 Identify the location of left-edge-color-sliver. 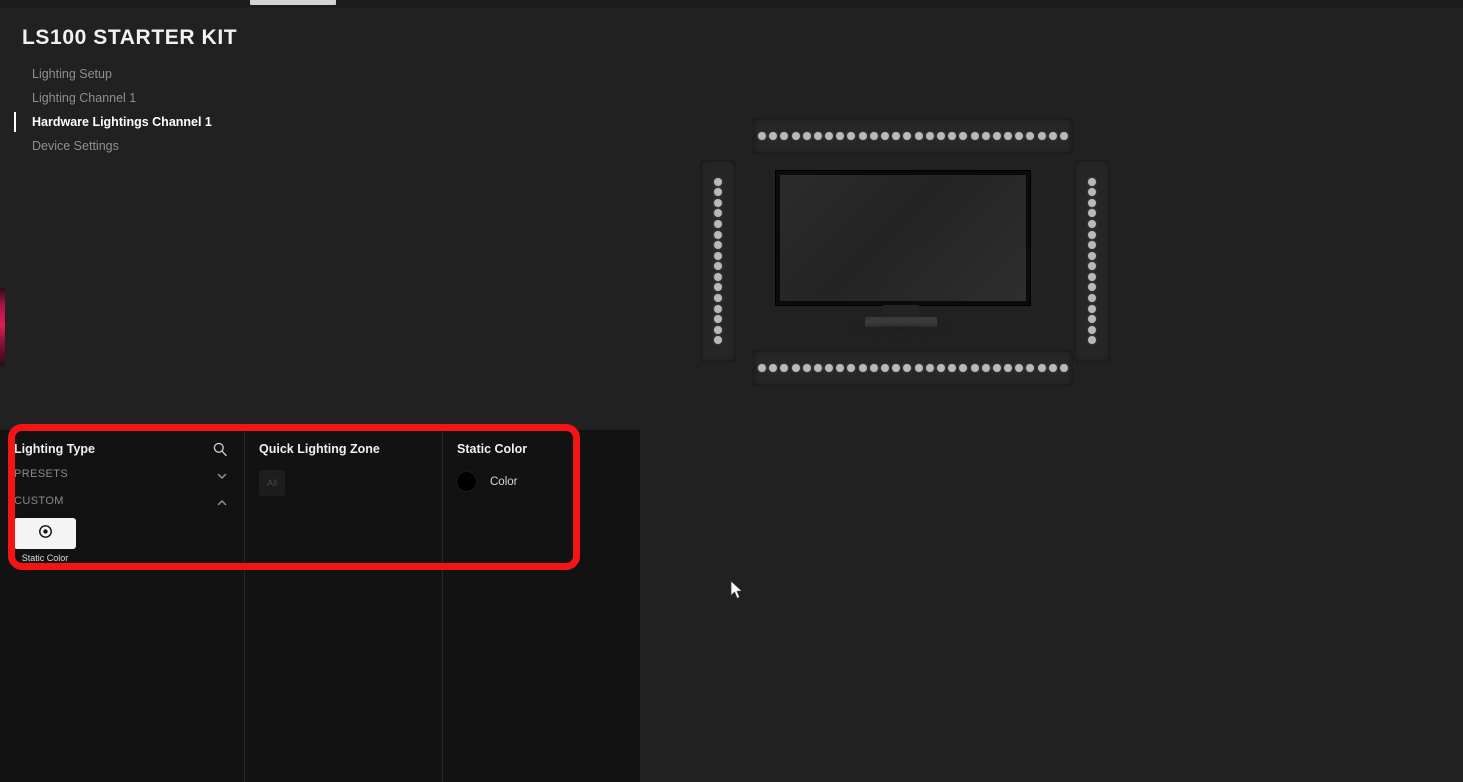
(2, 327).